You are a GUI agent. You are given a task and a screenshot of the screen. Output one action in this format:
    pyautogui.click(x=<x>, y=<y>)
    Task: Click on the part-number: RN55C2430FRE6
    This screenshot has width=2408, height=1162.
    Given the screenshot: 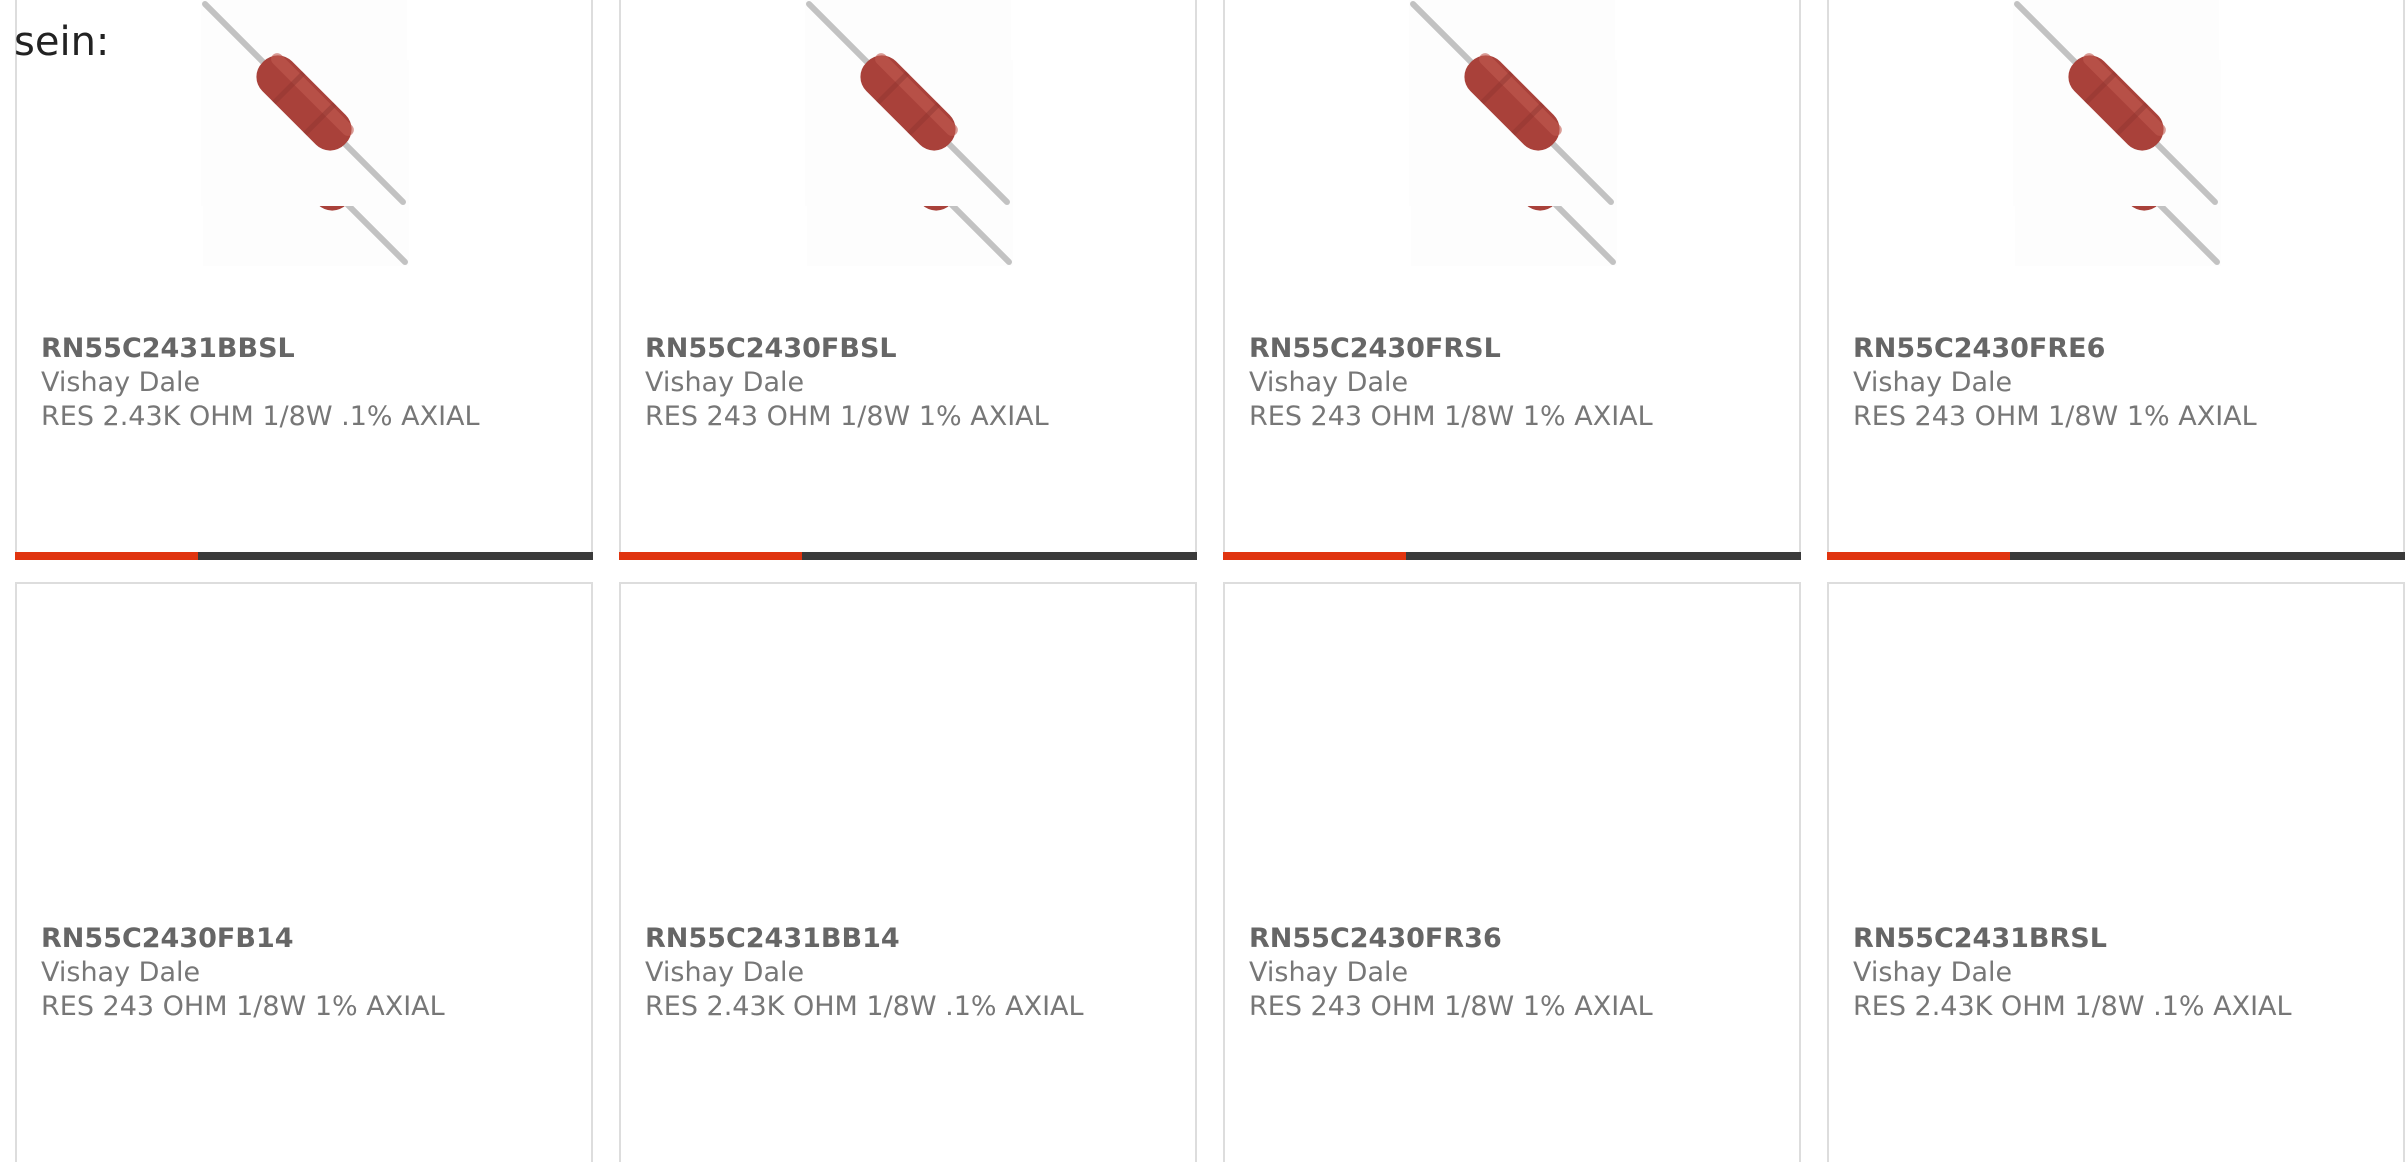 What is the action you would take?
    pyautogui.click(x=2120, y=349)
    